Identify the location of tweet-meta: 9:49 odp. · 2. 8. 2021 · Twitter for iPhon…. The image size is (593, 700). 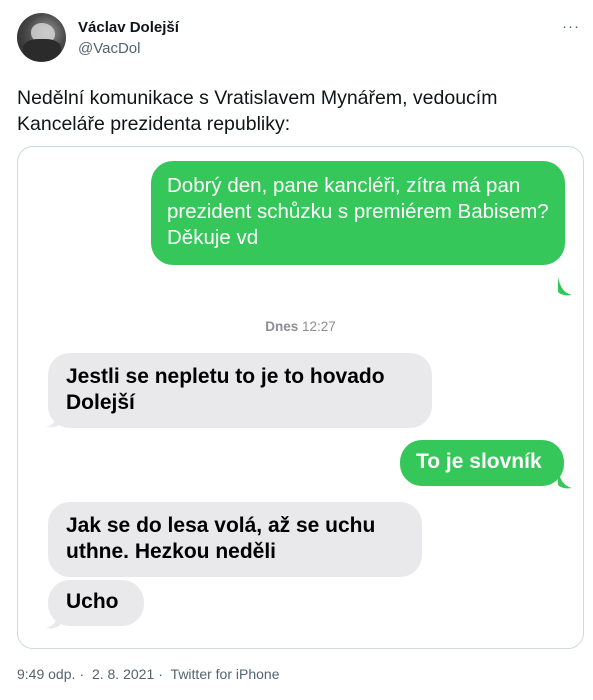
(150, 674).